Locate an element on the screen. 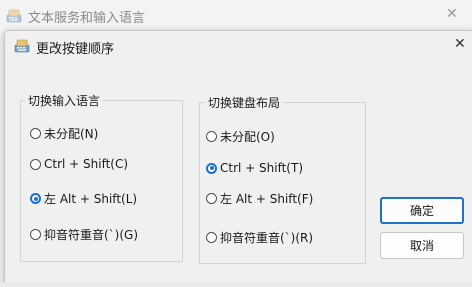 This screenshot has width=472, height=287. radio-label: Ctrl + Shift(C) is located at coordinates (86, 164).